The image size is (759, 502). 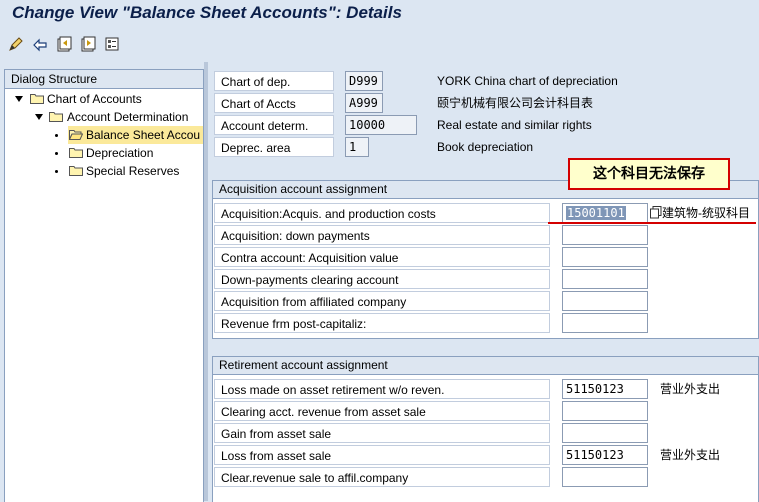 What do you see at coordinates (120, 153) in the screenshot?
I see `tree-label: Depreciation` at bounding box center [120, 153].